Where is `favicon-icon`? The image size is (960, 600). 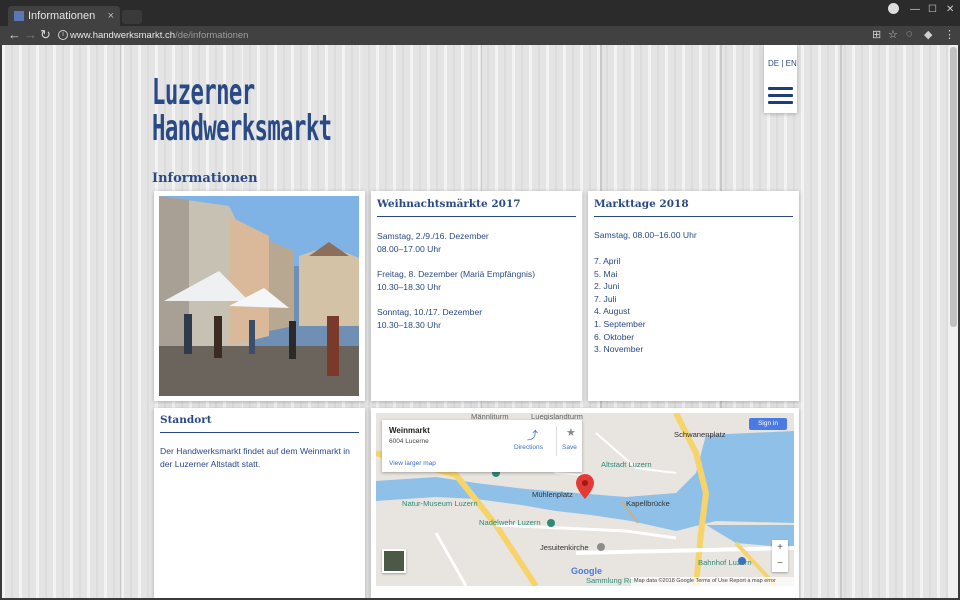 favicon-icon is located at coordinates (19, 16).